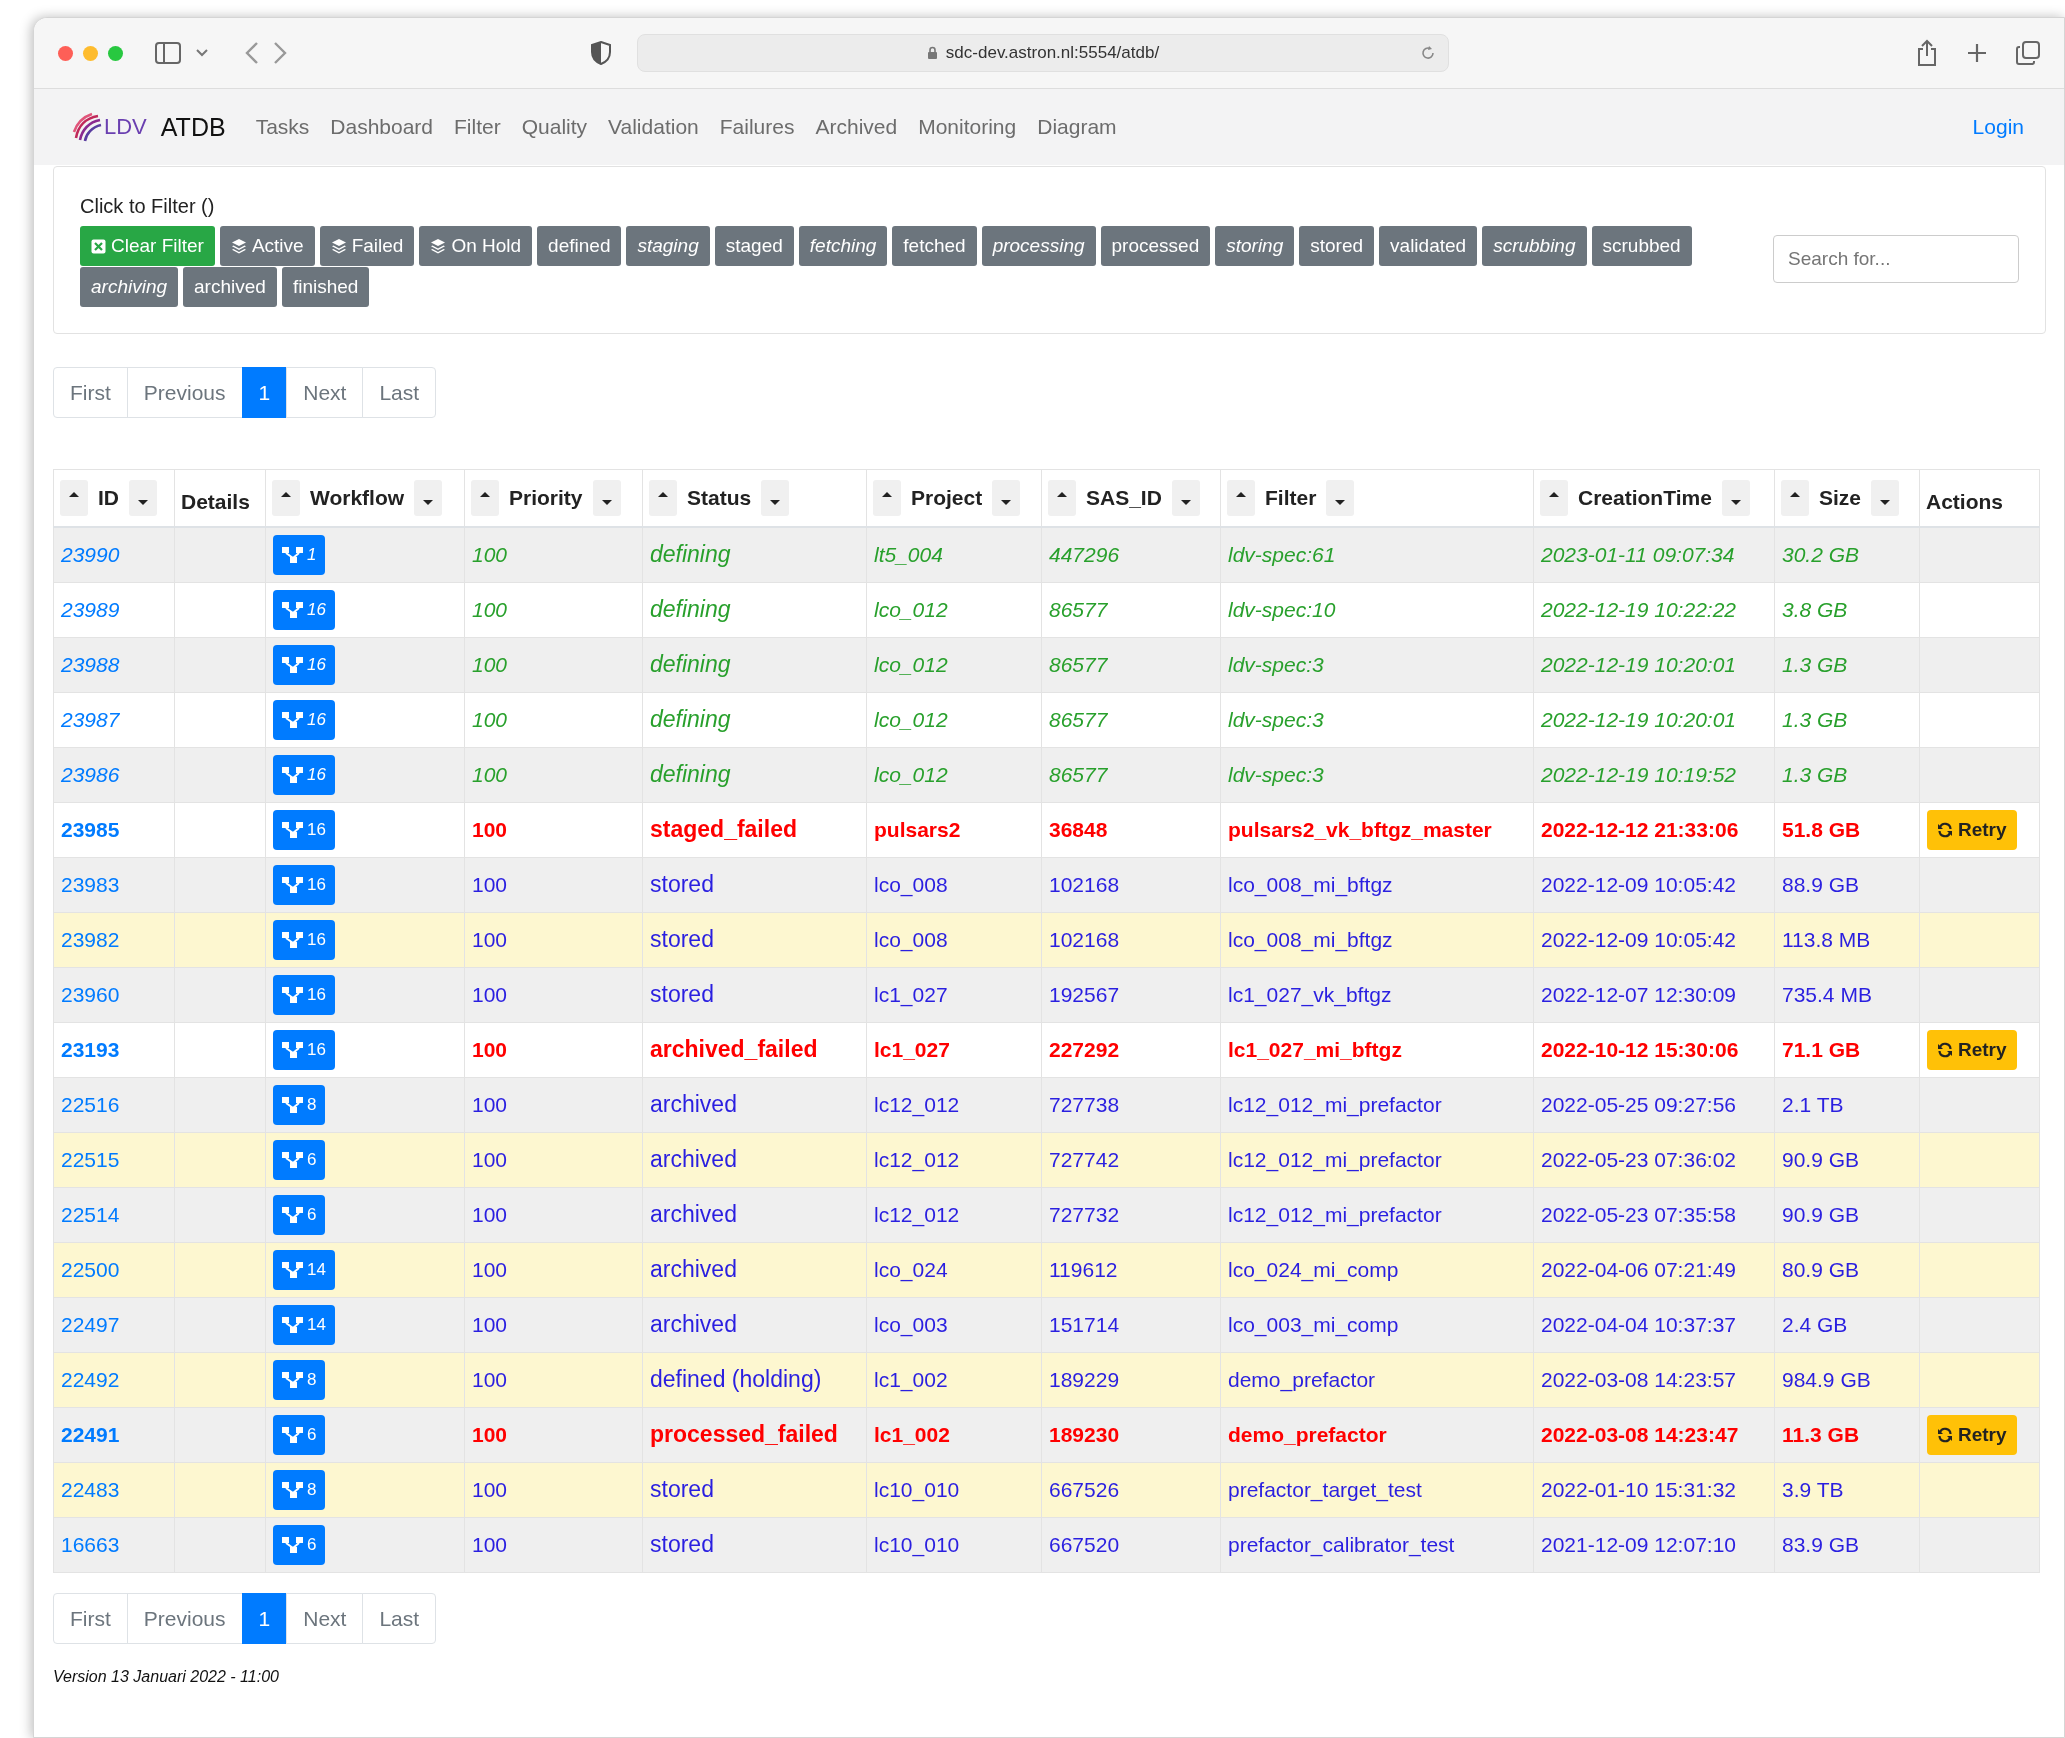  I want to click on workflow-button: 1, so click(299, 555).